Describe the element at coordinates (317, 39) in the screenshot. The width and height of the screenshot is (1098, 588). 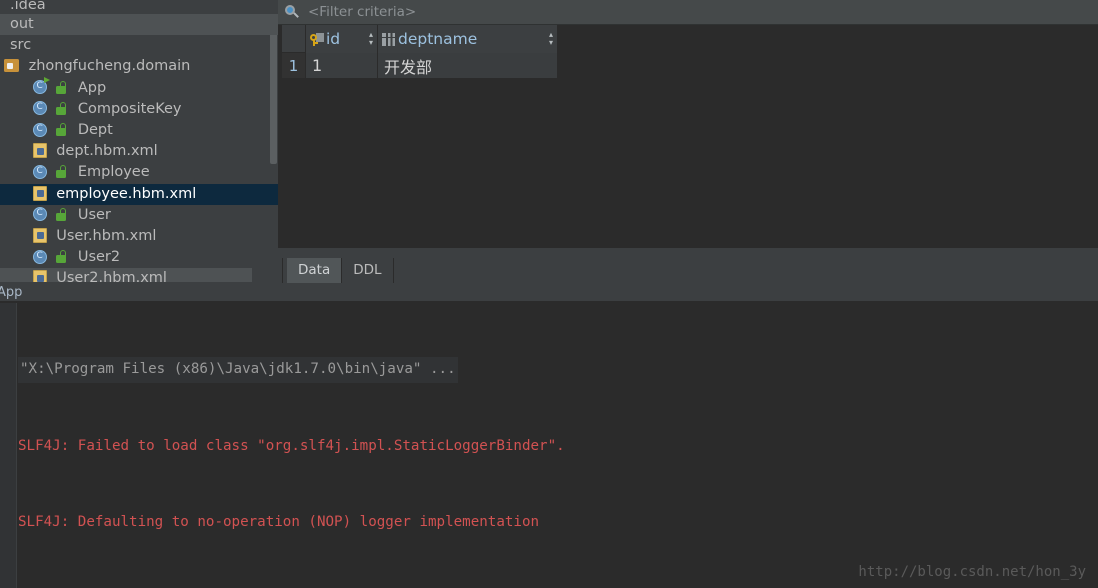
I see `primary-key-icon` at that location.